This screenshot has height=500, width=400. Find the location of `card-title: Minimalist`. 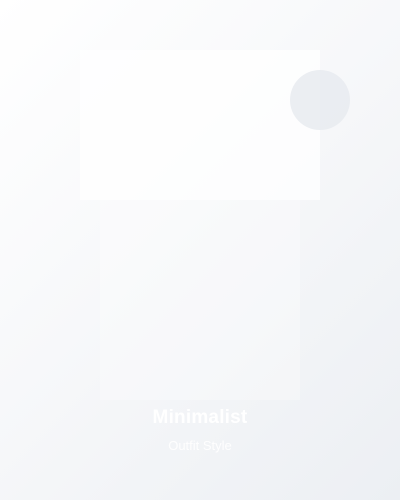

card-title: Minimalist is located at coordinates (200, 417).